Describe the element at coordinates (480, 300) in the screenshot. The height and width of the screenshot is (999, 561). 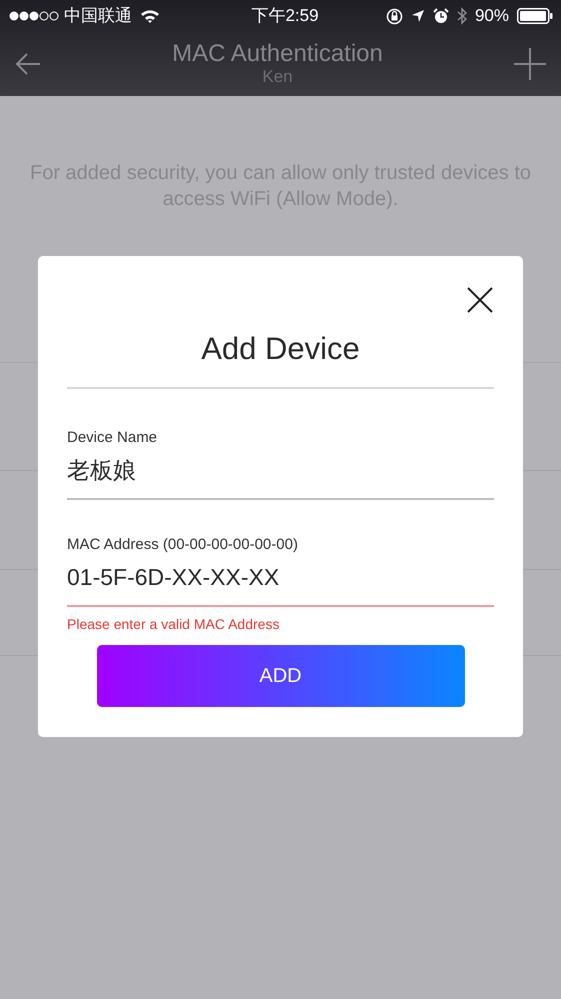
I see `close-button` at that location.